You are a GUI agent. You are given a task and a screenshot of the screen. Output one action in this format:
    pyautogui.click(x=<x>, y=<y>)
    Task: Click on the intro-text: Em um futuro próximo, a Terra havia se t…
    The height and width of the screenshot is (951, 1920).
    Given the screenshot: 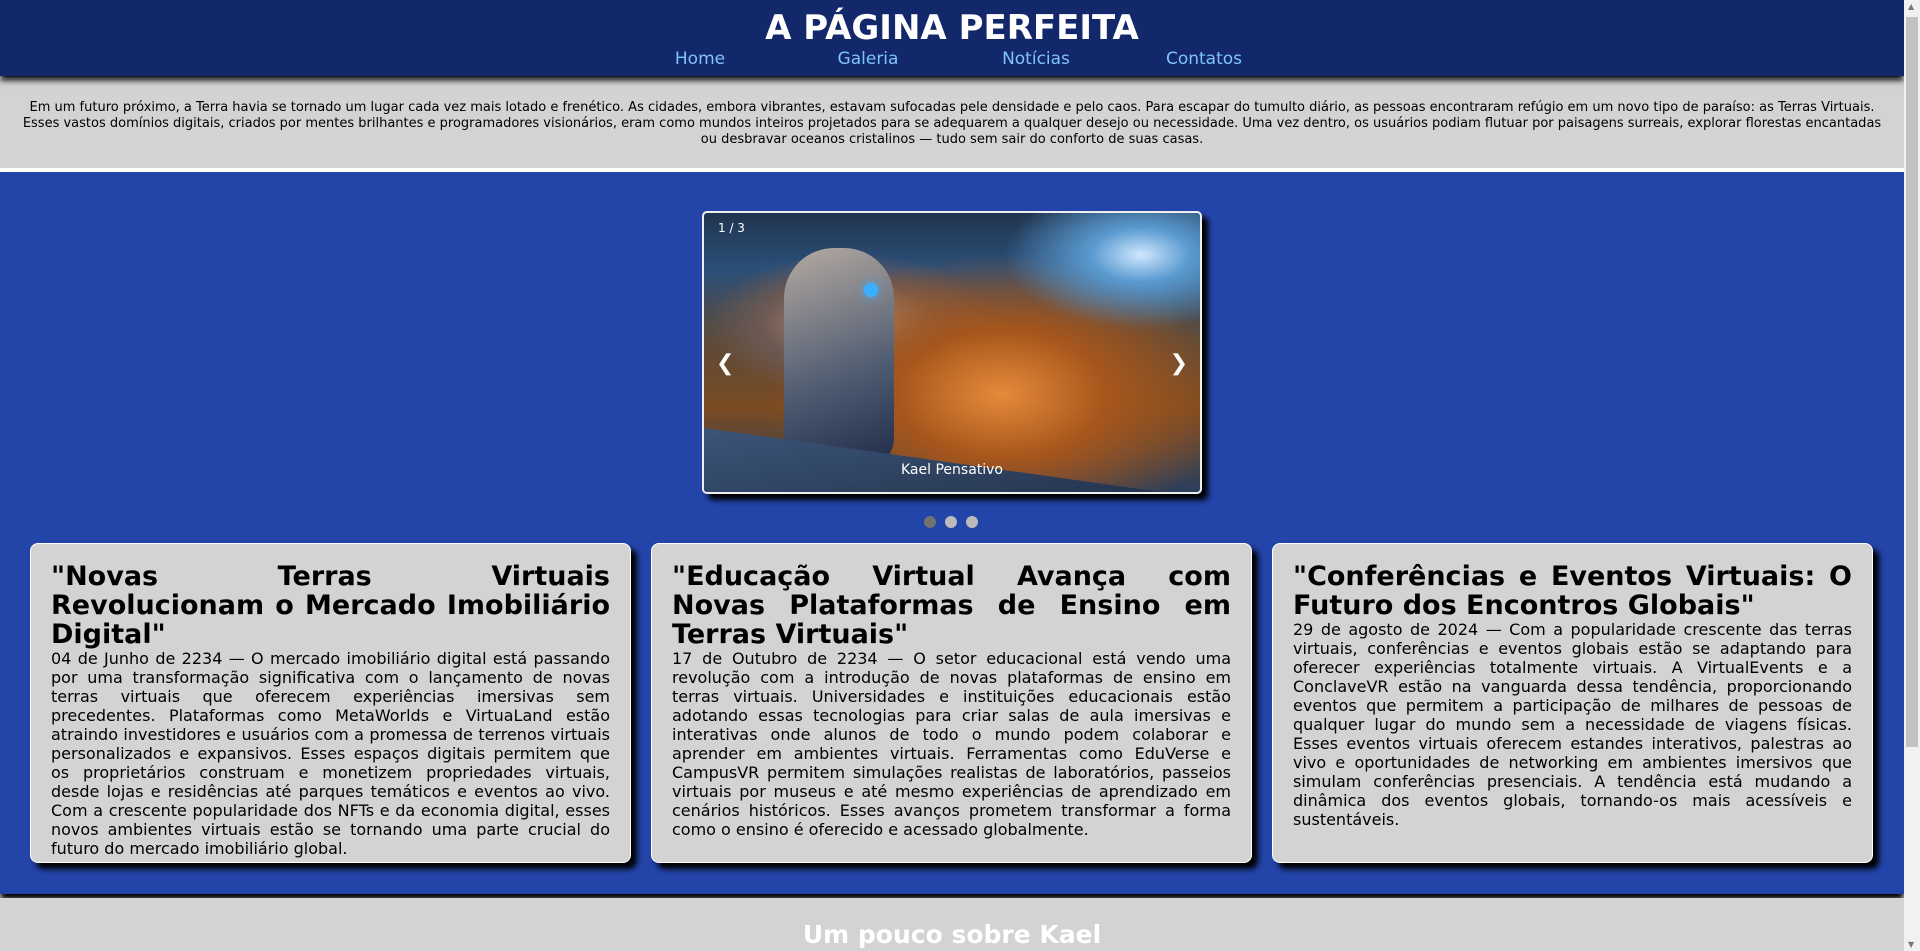 What is the action you would take?
    pyautogui.click(x=952, y=123)
    